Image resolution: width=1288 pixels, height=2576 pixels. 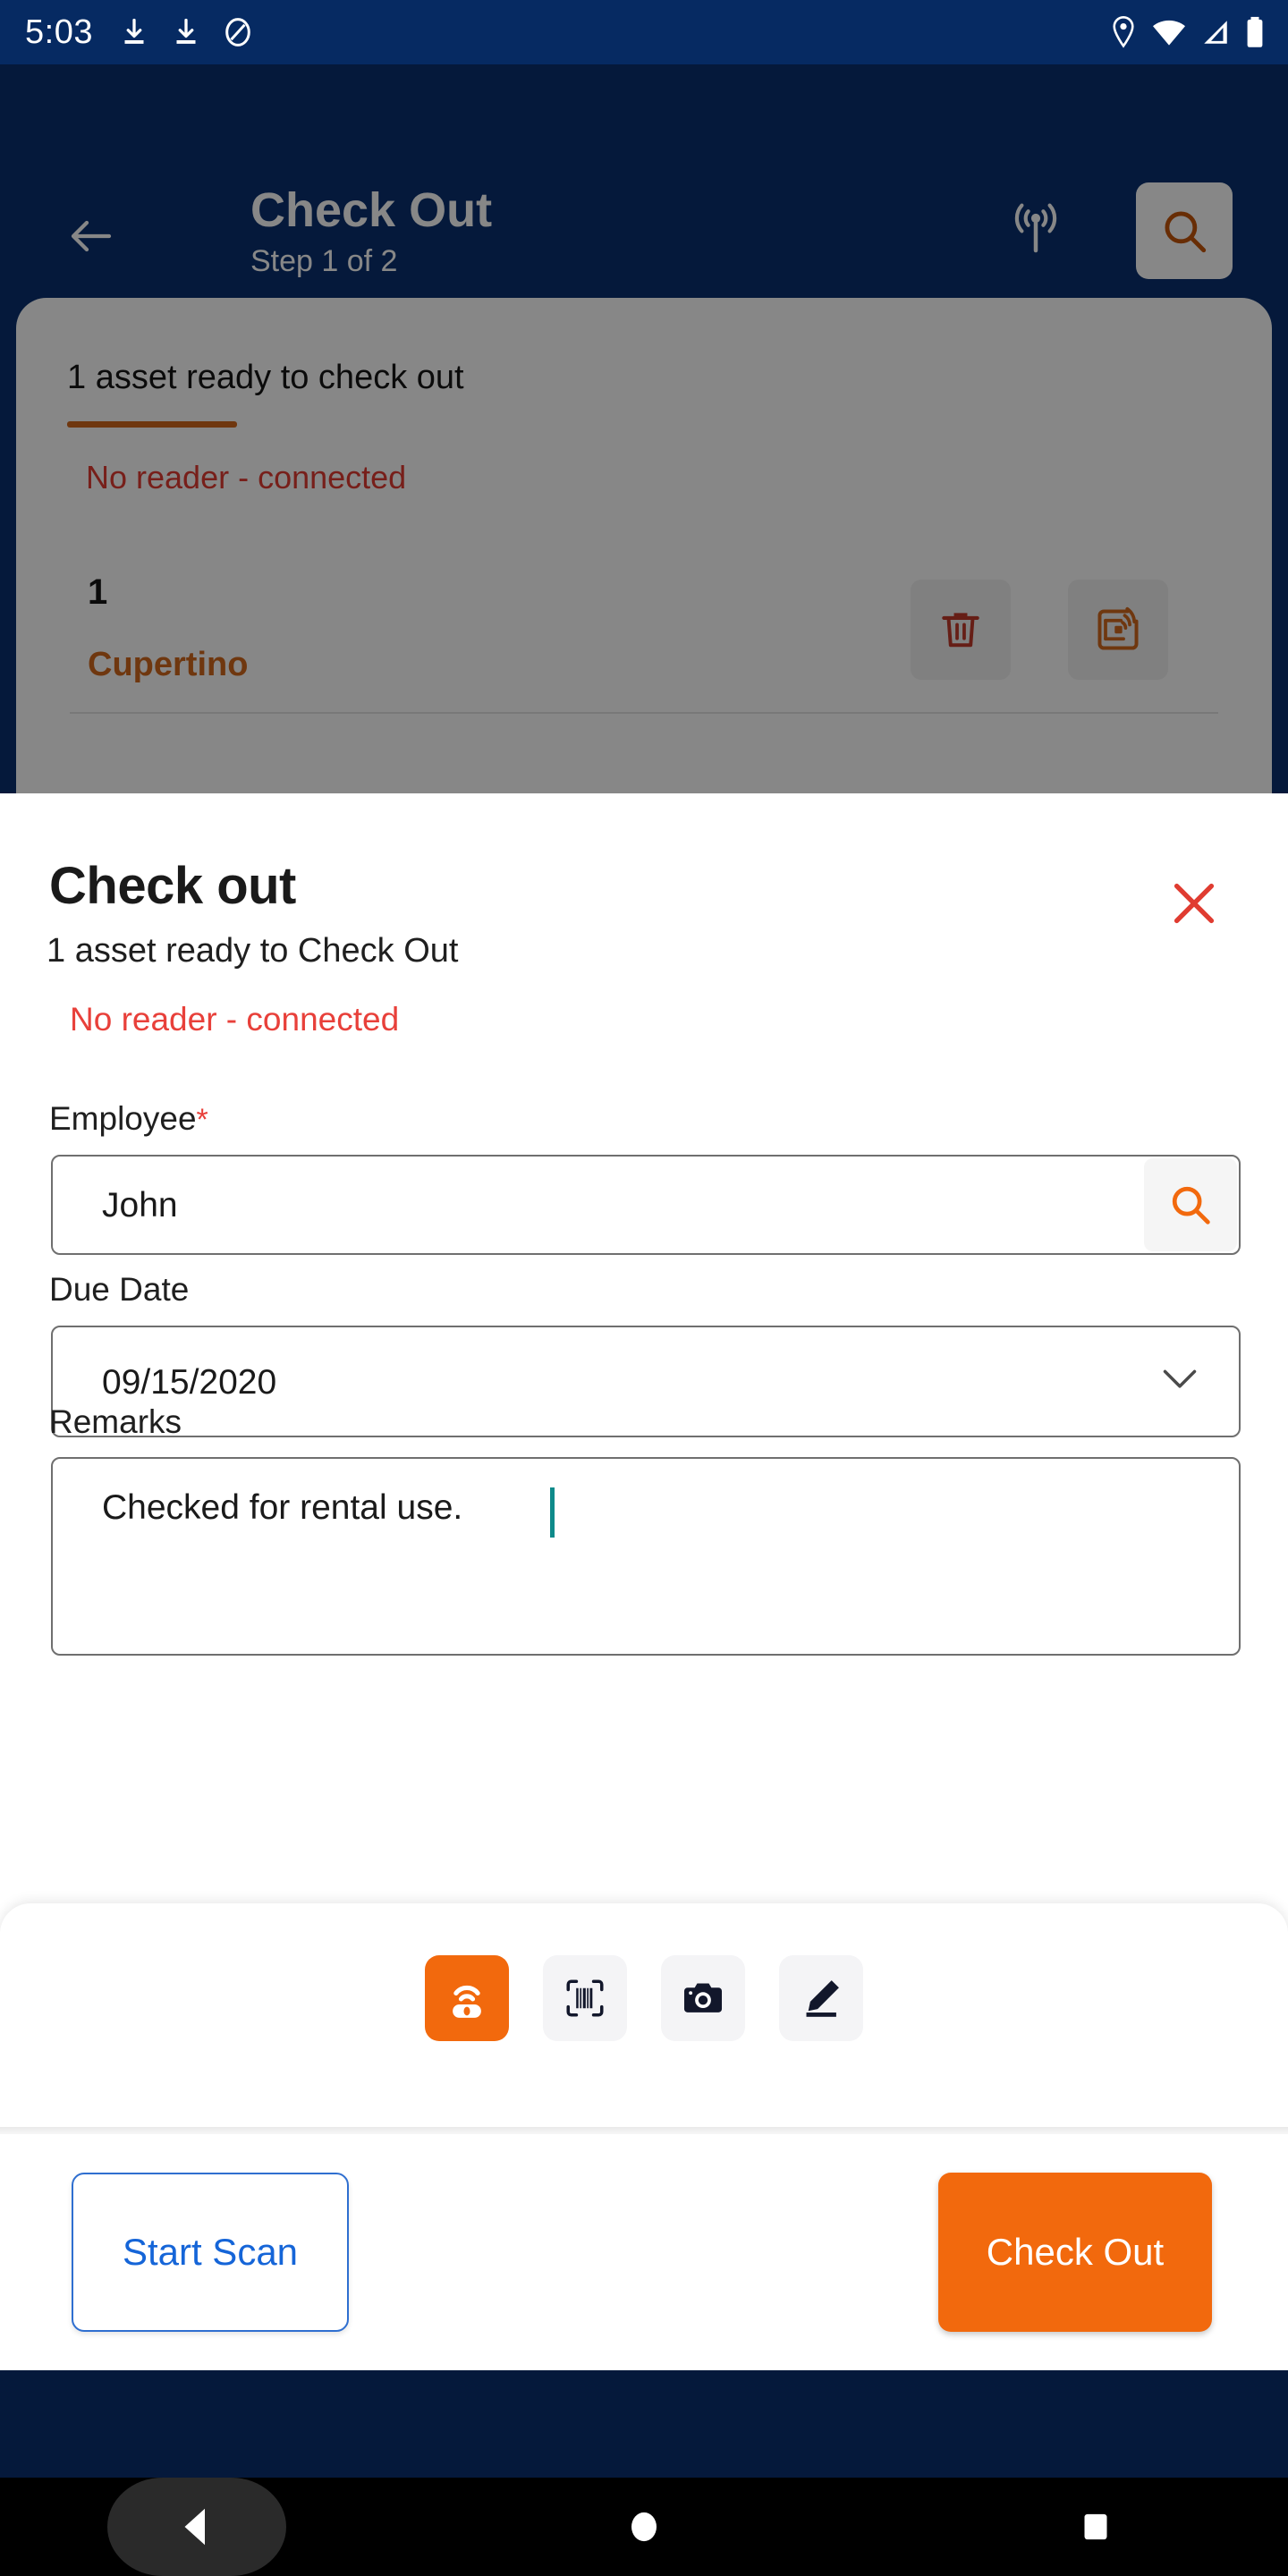 I want to click on sheet-action-bar: Start Scan Check Out, so click(x=644, y=2252).